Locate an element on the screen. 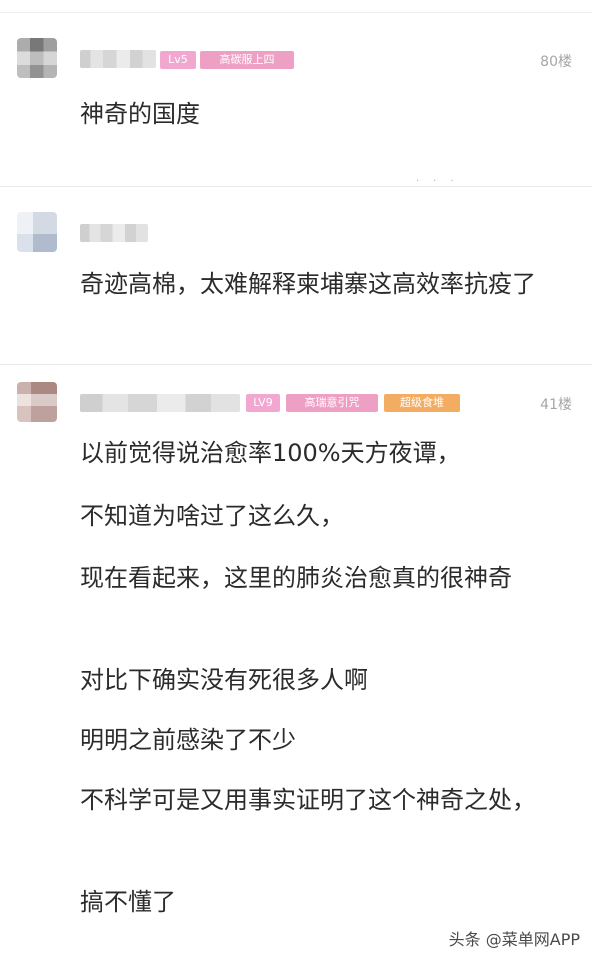 The width and height of the screenshot is (592, 960). comment-line: 以前觉得说治愈率100%天方夜谭， is located at coordinates (270, 453).